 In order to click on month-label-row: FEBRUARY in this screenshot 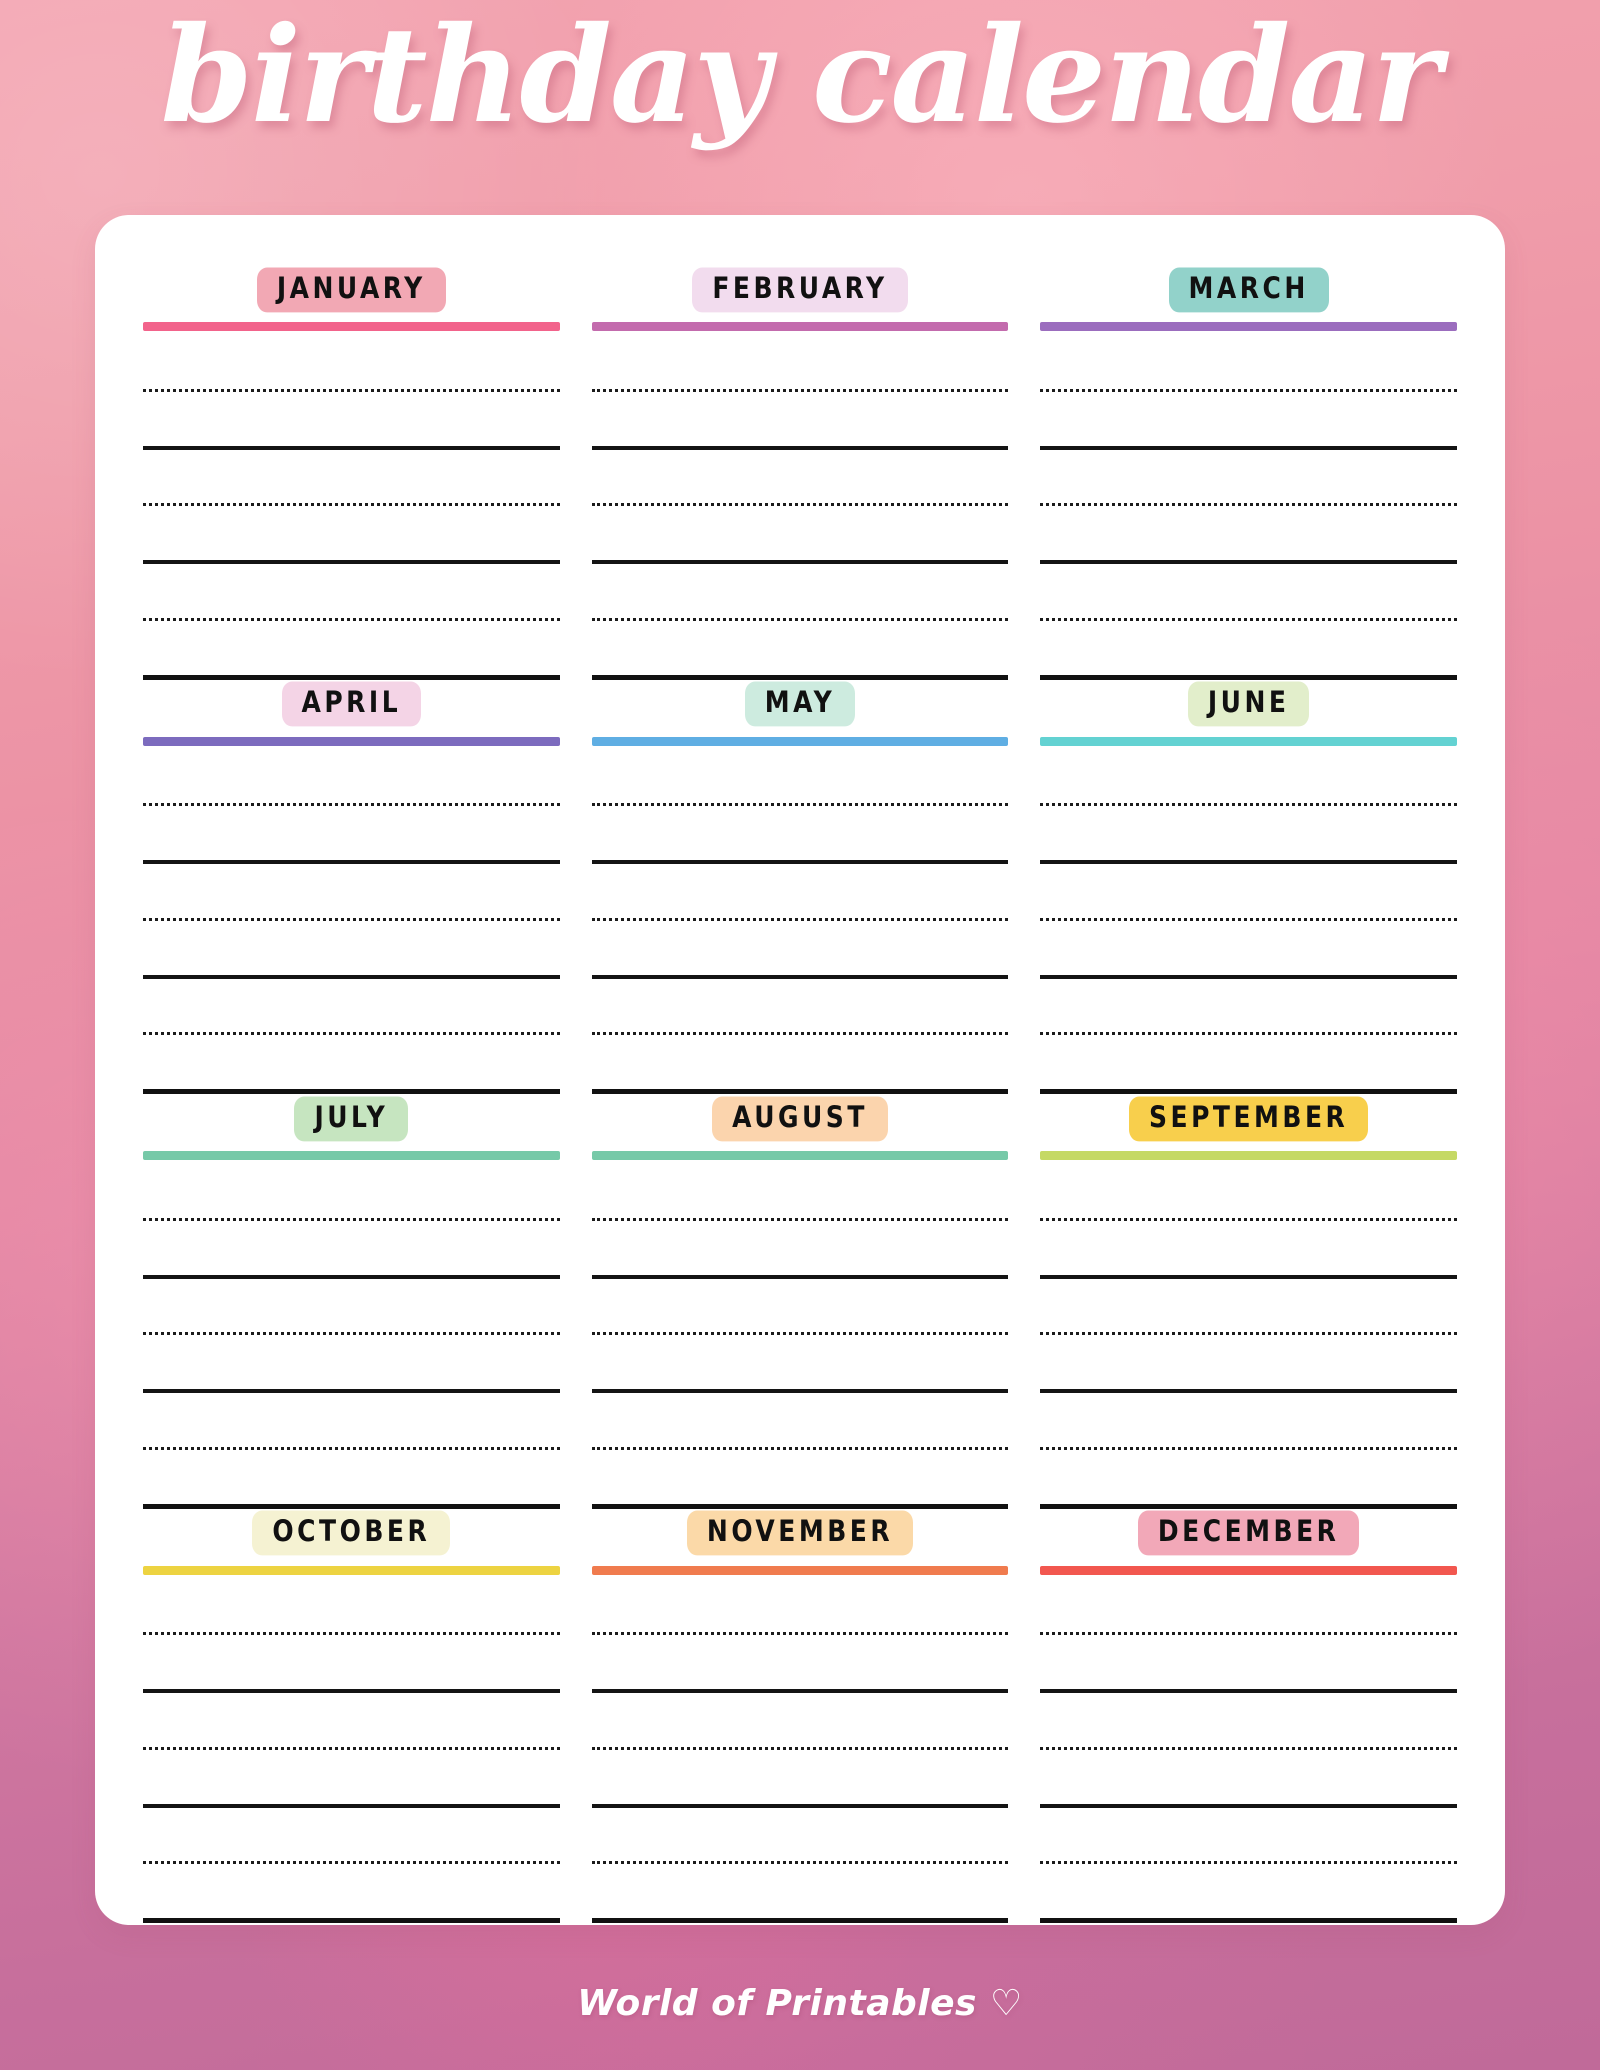, I will do `click(800, 290)`.